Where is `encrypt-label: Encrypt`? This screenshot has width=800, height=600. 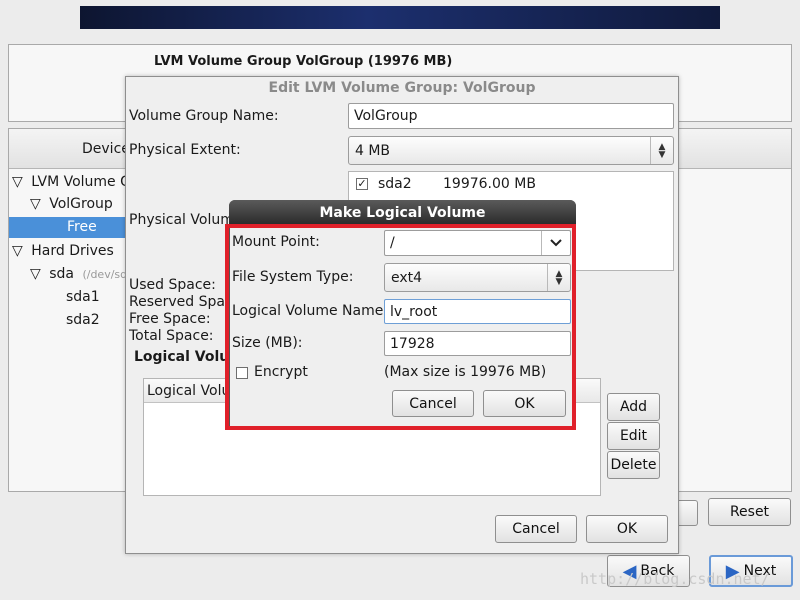
encrypt-label: Encrypt is located at coordinates (281, 372).